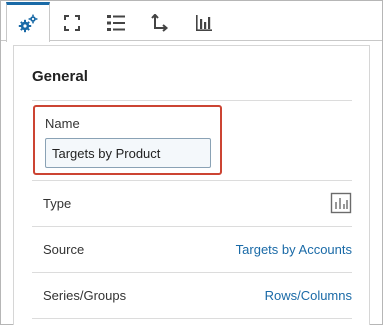 The width and height of the screenshot is (383, 325). I want to click on type-label: Type, so click(57, 203).